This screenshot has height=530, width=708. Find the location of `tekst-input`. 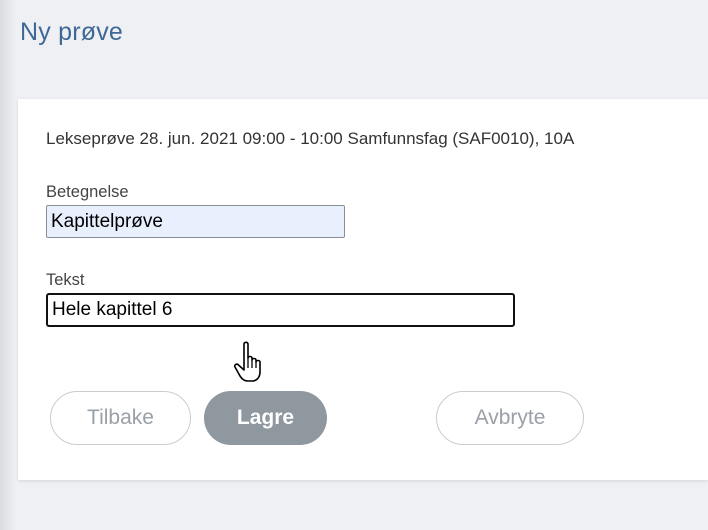

tekst-input is located at coordinates (280, 310).